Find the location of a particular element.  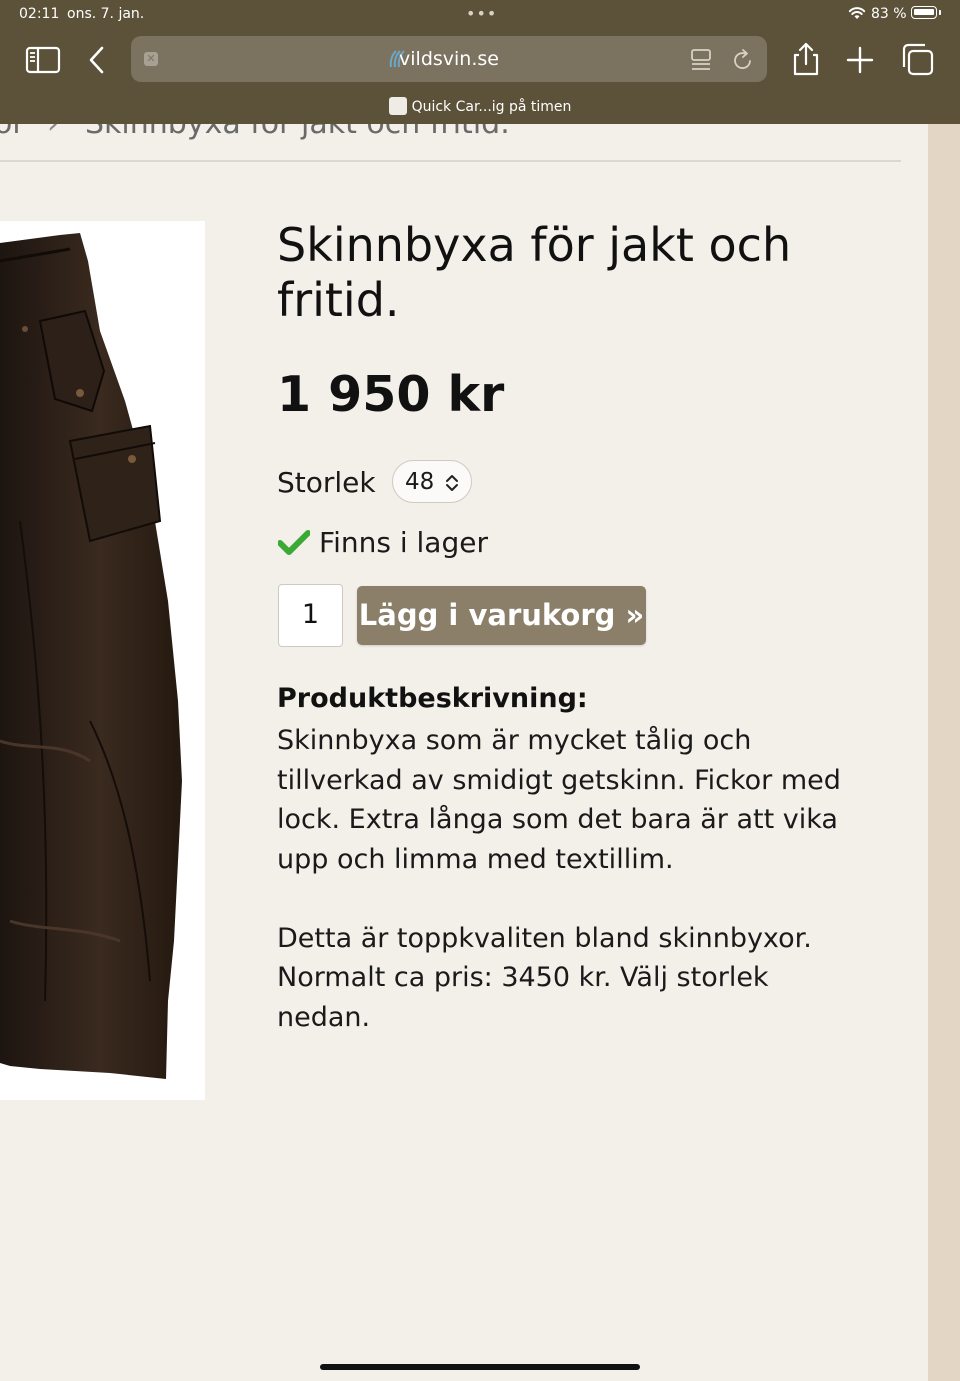

checkmark-icon is located at coordinates (294, 542).